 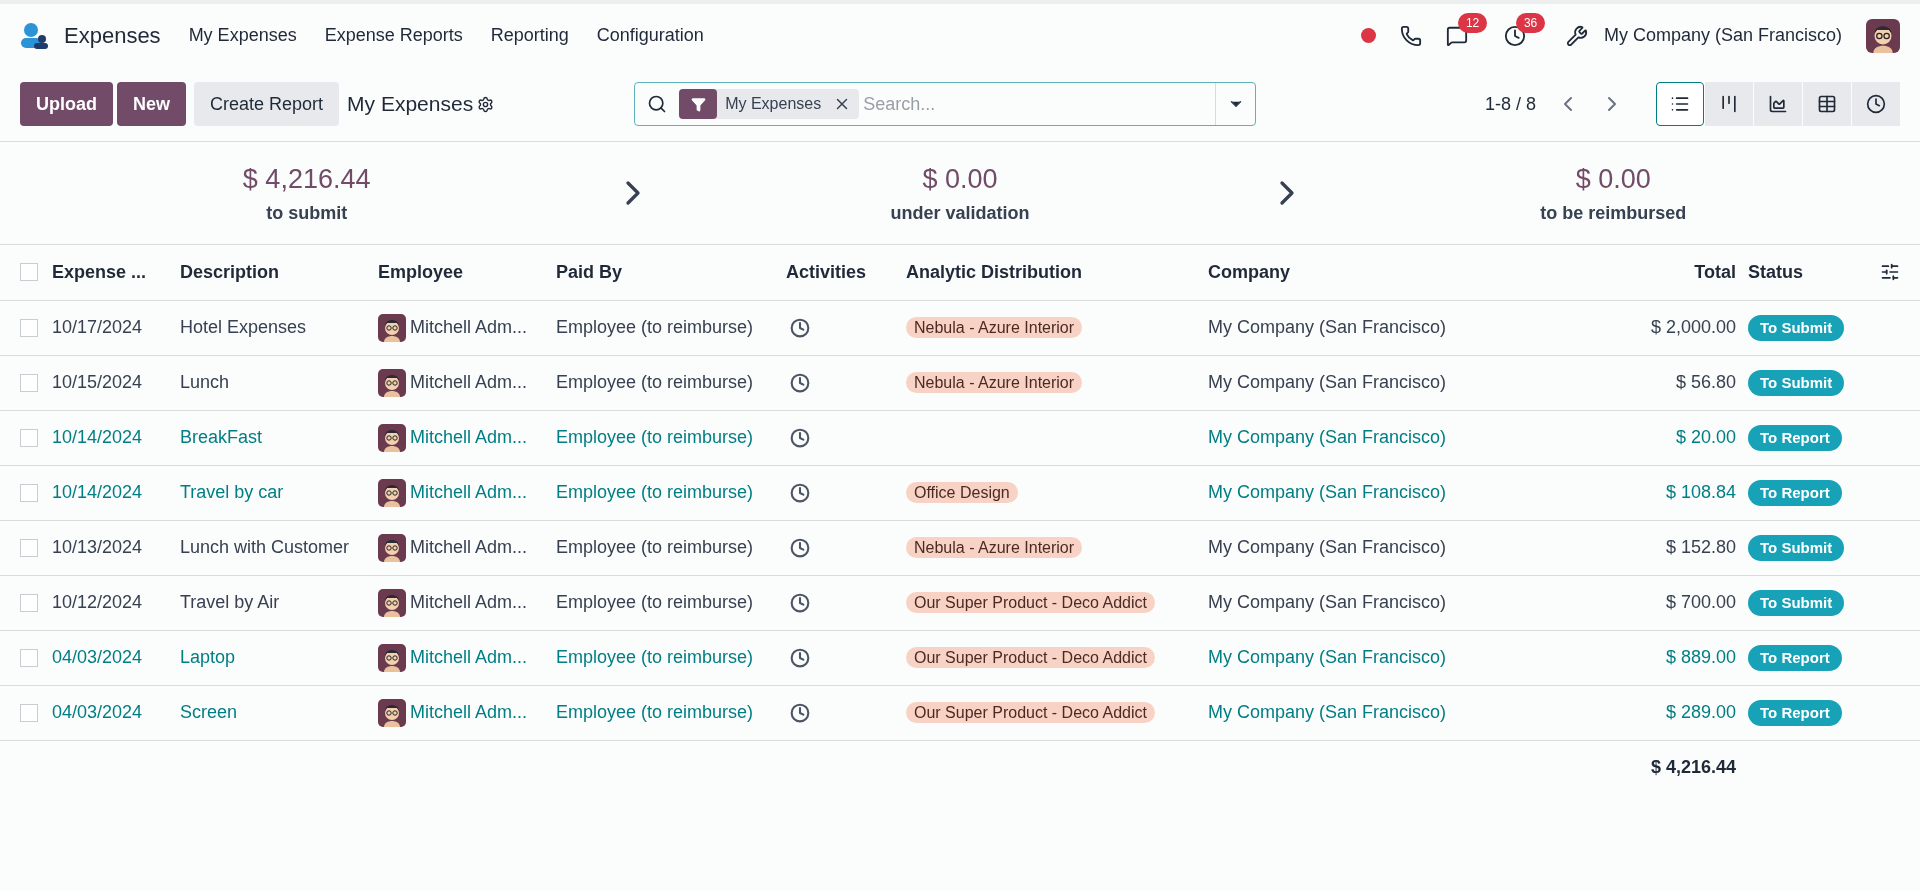 What do you see at coordinates (230, 271) in the screenshot?
I see `column-header: Description` at bounding box center [230, 271].